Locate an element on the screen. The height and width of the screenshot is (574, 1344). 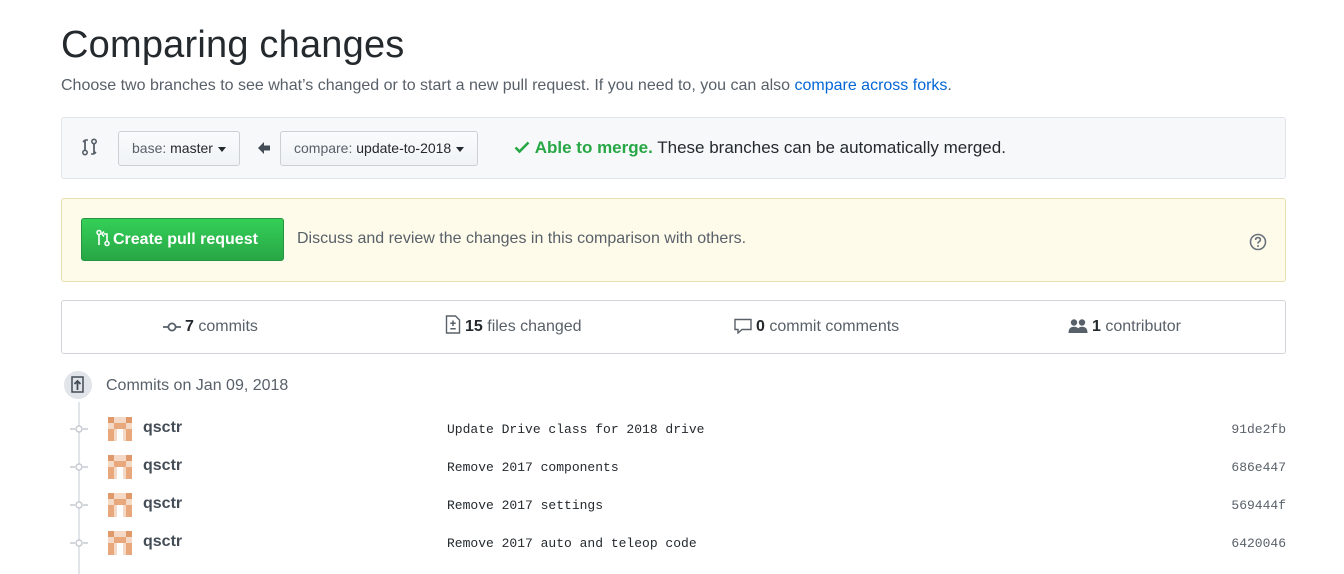
commit-comments-link: 0 commit comments is located at coordinates (816, 327).